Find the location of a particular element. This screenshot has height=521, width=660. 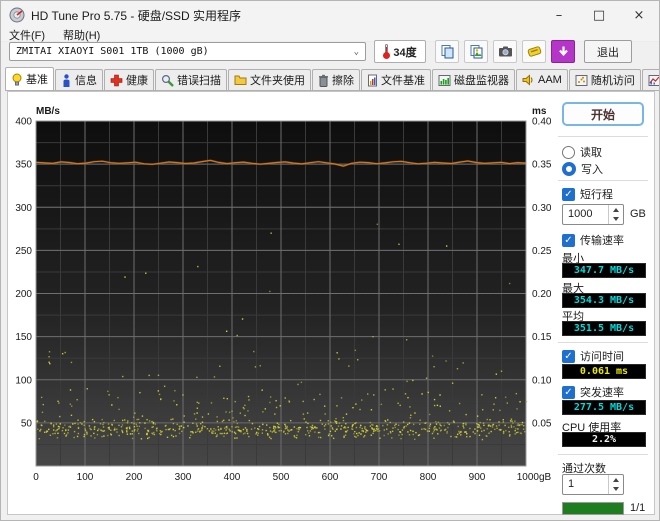

exit-button: 退出 is located at coordinates (608, 51).